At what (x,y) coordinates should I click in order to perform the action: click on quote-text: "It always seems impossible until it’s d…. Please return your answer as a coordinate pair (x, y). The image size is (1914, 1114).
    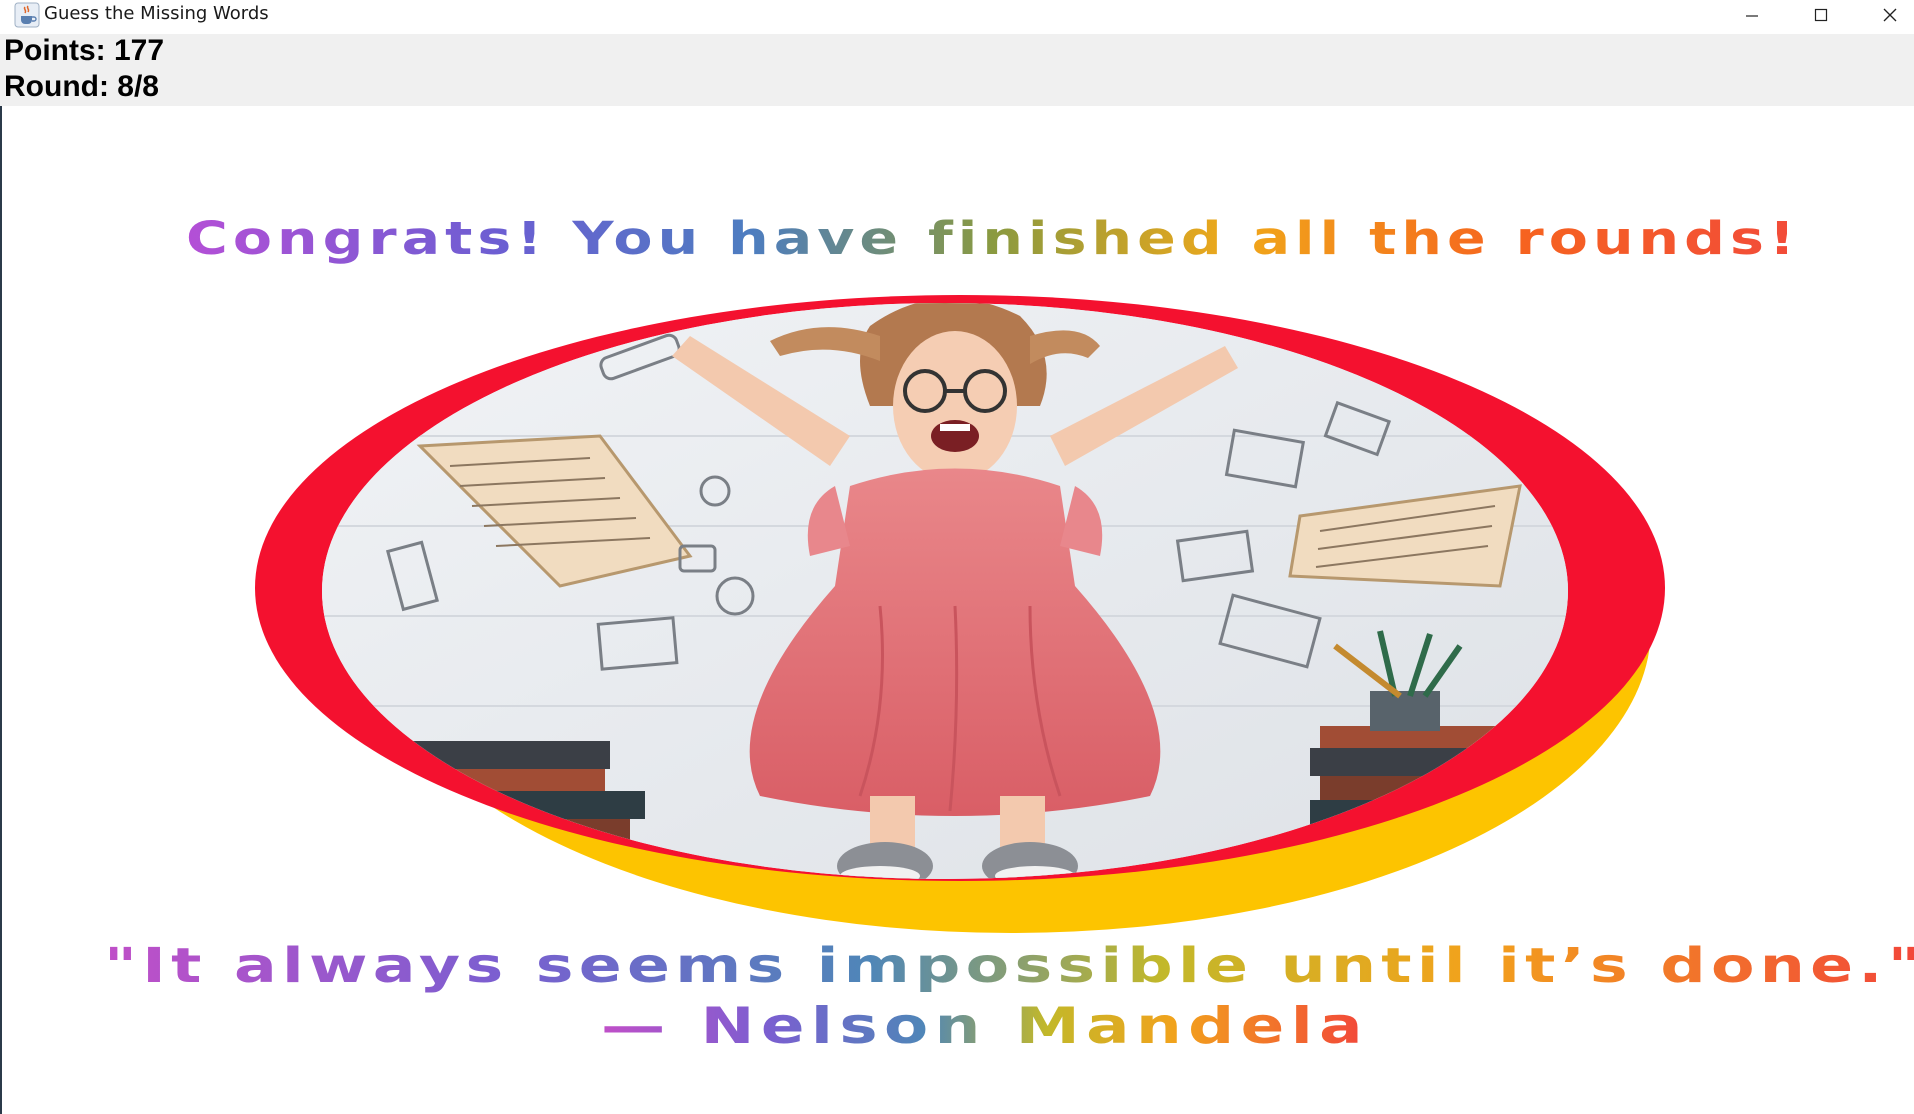
    Looking at the image, I should click on (1009, 966).